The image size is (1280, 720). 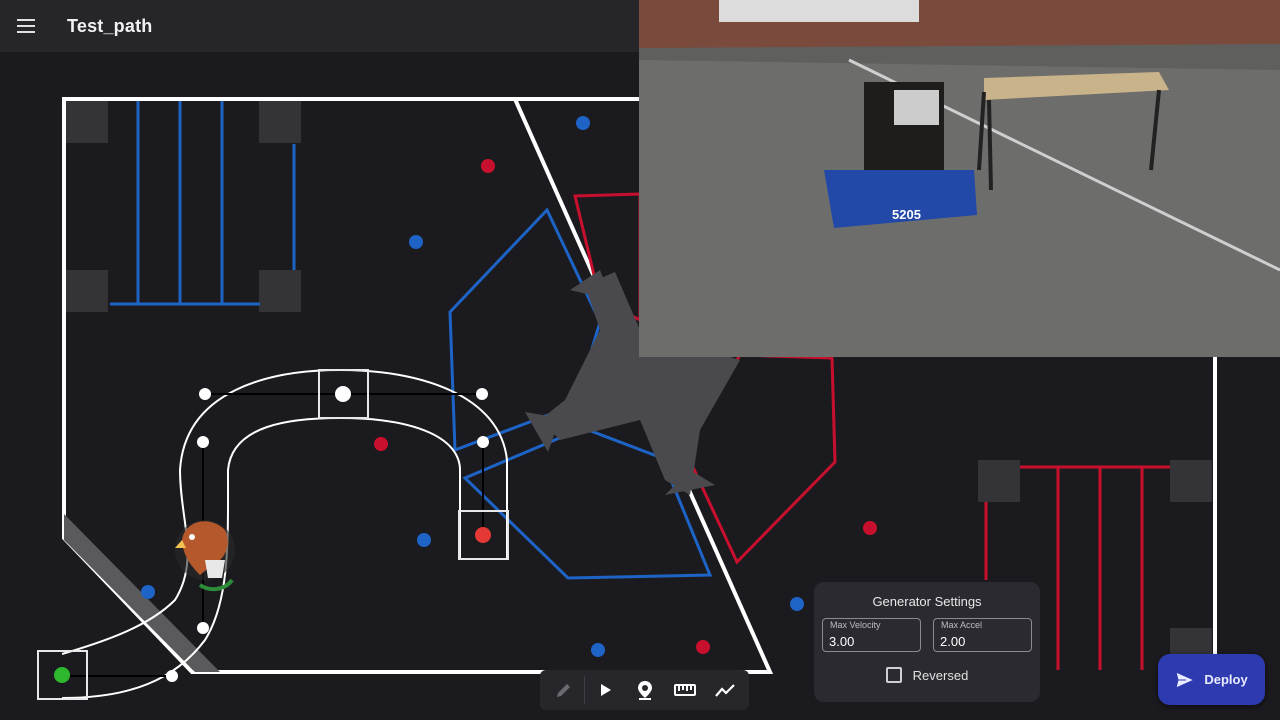 I want to click on reversed-label: Reversed, so click(x=940, y=675).